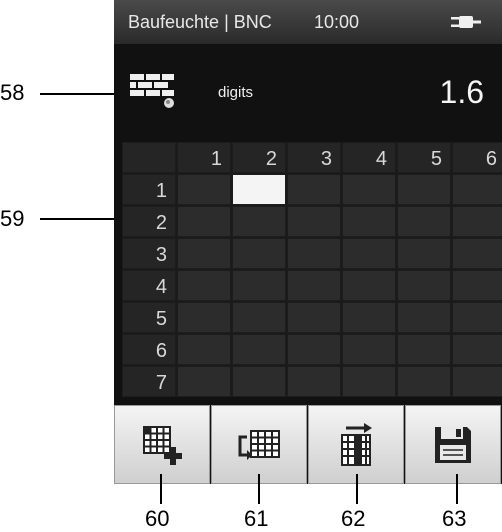 The width and height of the screenshot is (502, 532). I want to click on row-header: 2, so click(149, 221).